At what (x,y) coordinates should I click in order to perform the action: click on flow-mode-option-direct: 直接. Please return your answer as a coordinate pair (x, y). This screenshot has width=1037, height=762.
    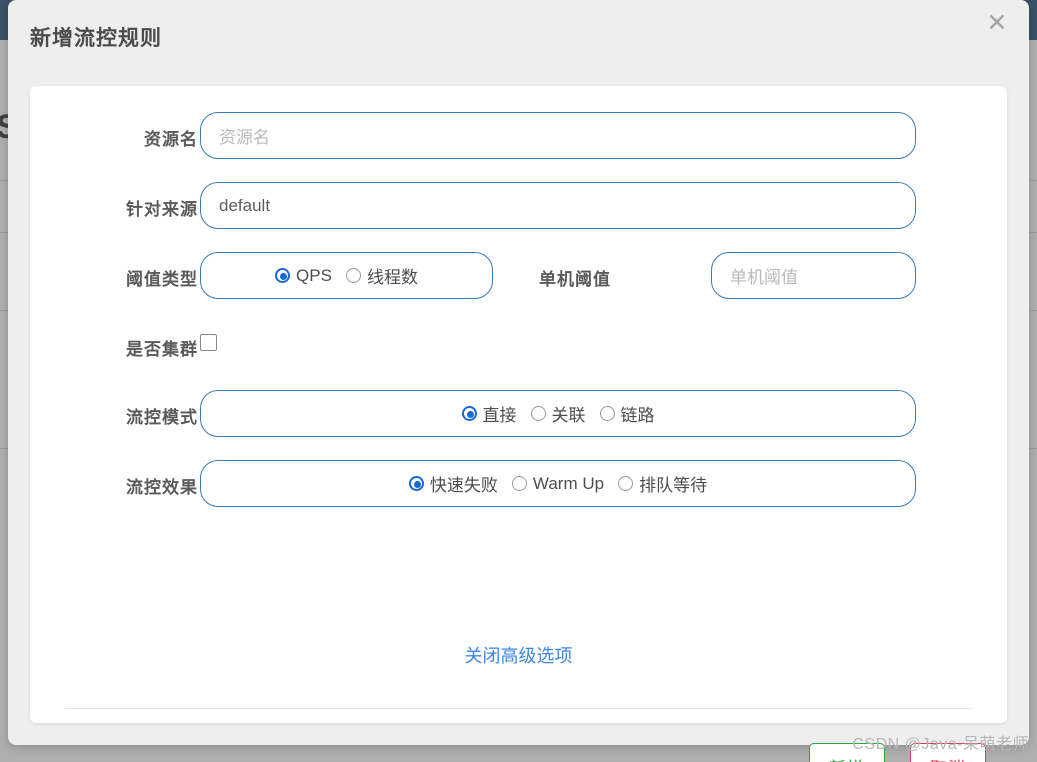
    Looking at the image, I should click on (489, 413).